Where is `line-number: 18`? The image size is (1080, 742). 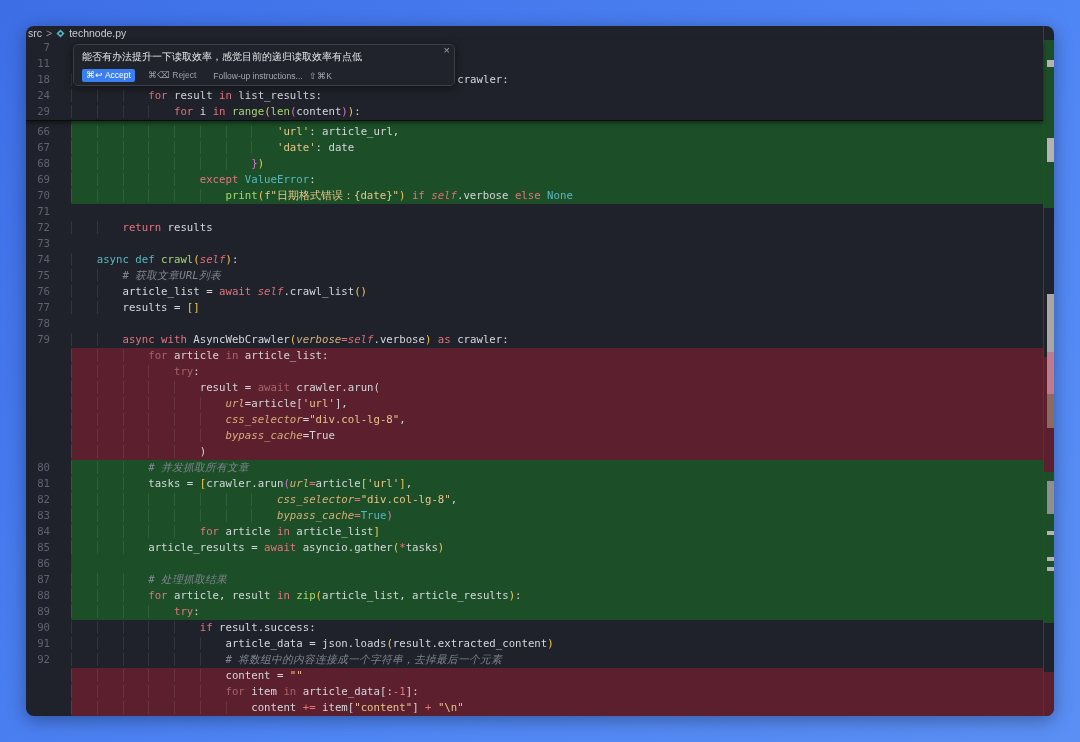
line-number: 18 is located at coordinates (43, 80).